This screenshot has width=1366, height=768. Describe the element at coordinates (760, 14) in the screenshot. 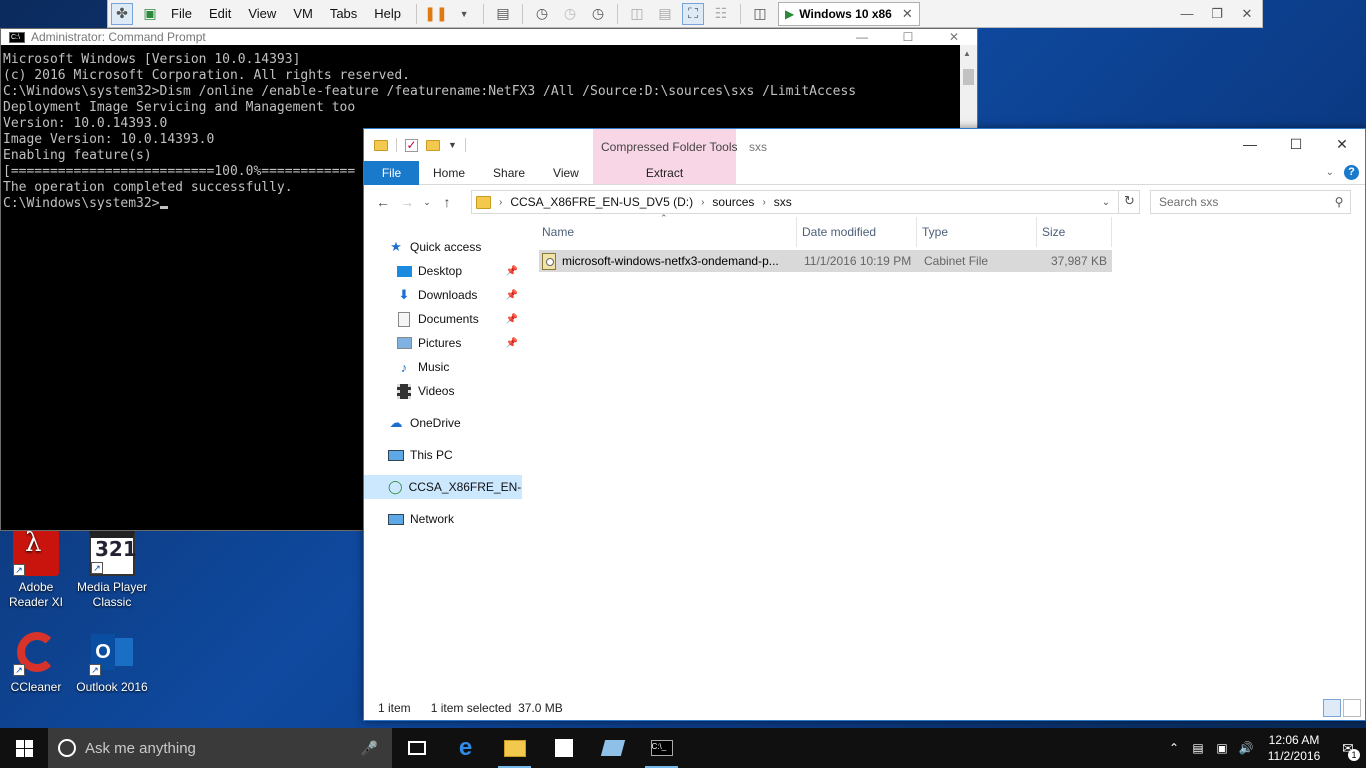

I see `thumbnail-bar-icon: ◫` at that location.